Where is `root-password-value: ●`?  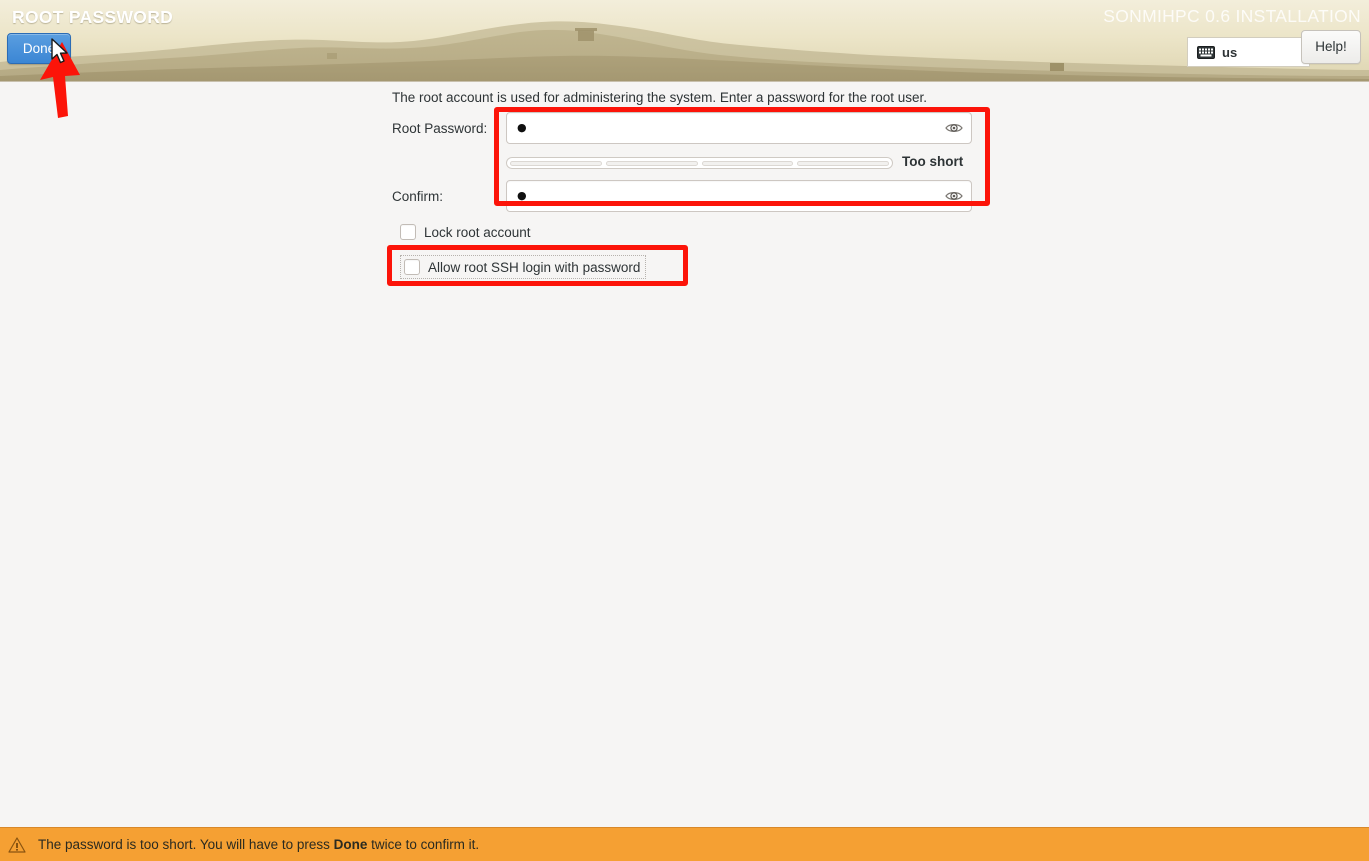 root-password-value: ● is located at coordinates (523, 127).